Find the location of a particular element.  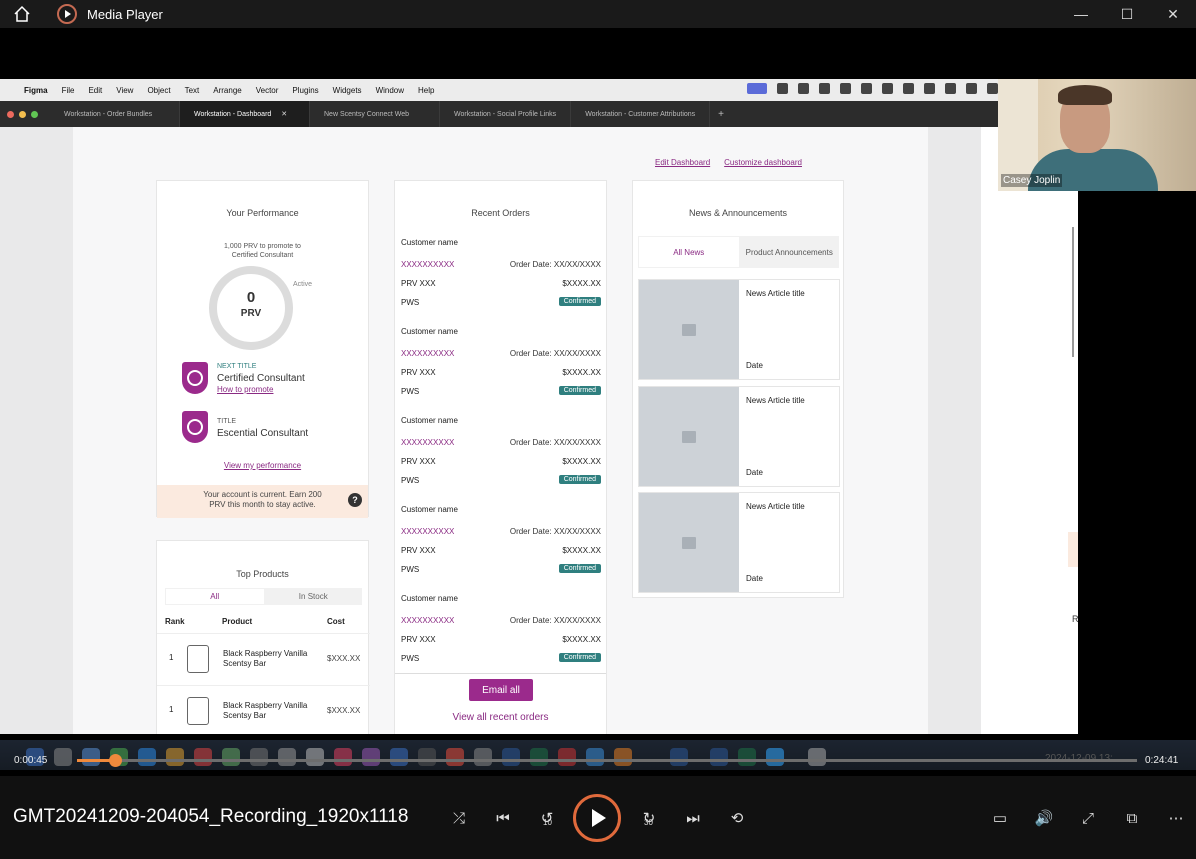

canvas-scrollbar is located at coordinates (1073, 292).